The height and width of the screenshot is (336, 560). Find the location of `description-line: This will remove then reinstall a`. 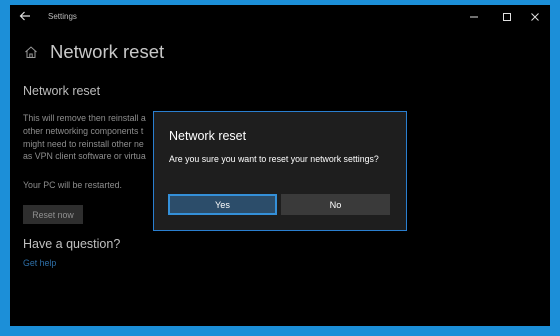

description-line: This will remove then reinstall a is located at coordinates (84, 118).